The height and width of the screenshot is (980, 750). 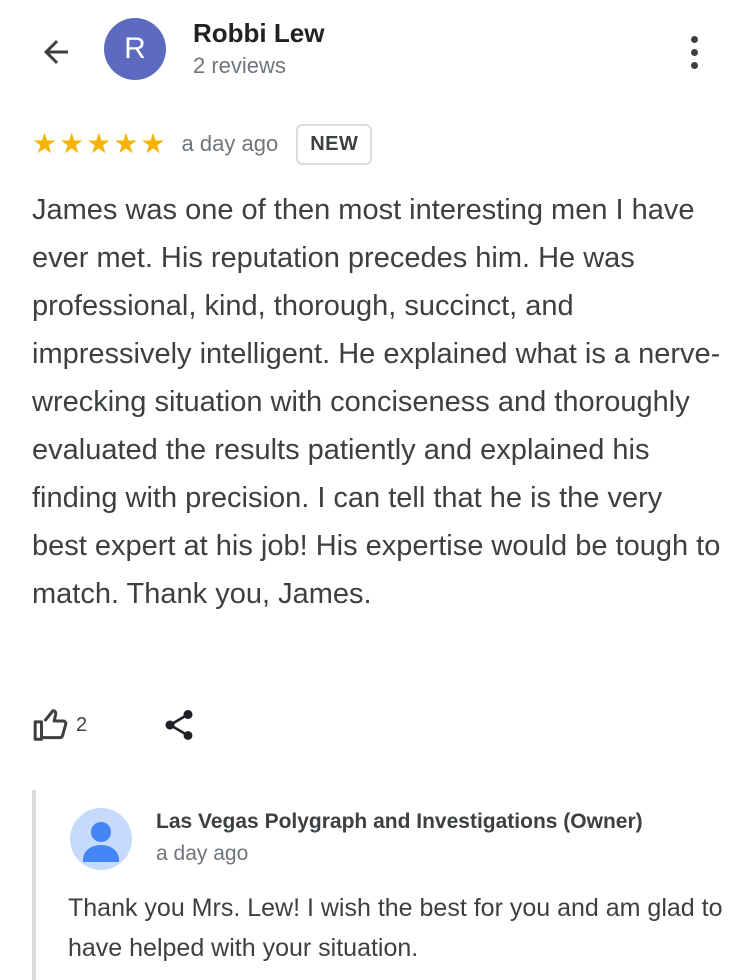 What do you see at coordinates (258, 33) in the screenshot?
I see `reviewer-name: Robbi Lew` at bounding box center [258, 33].